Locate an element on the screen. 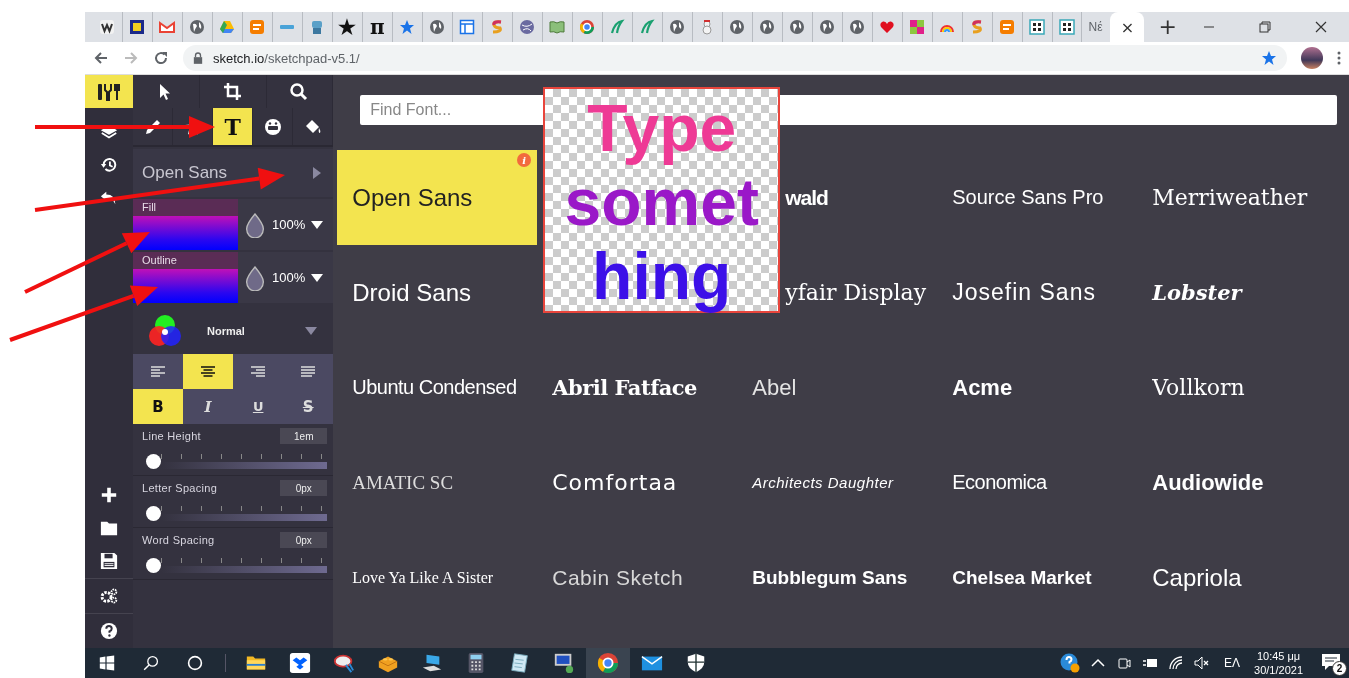 This screenshot has width=1349, height=678. preview-text: hing is located at coordinates (662, 276).